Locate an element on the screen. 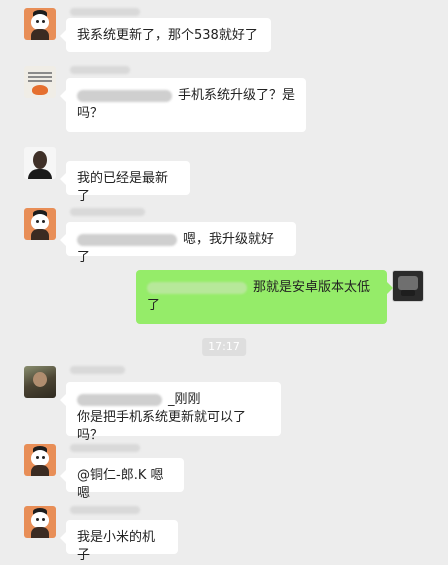 The width and height of the screenshot is (448, 565). poster-avatar is located at coordinates (40, 82).